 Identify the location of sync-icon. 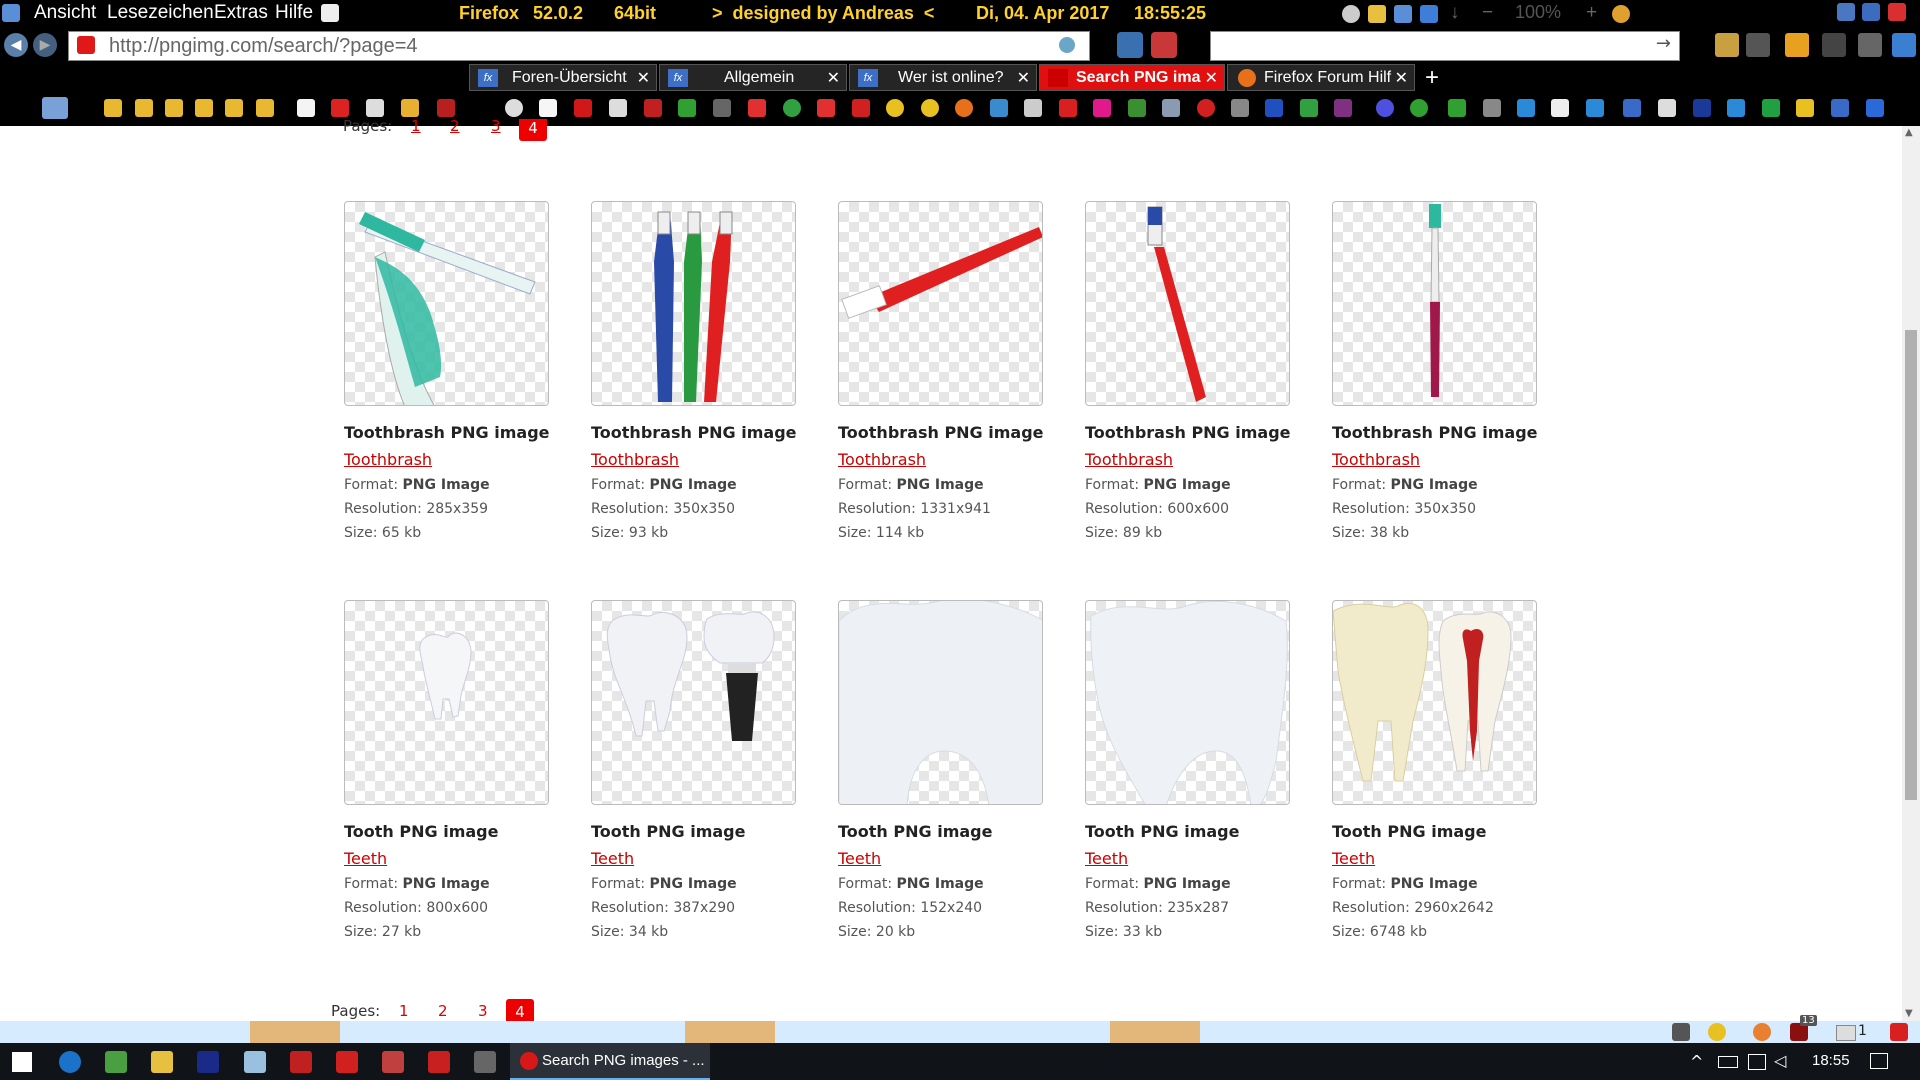
(1130, 45).